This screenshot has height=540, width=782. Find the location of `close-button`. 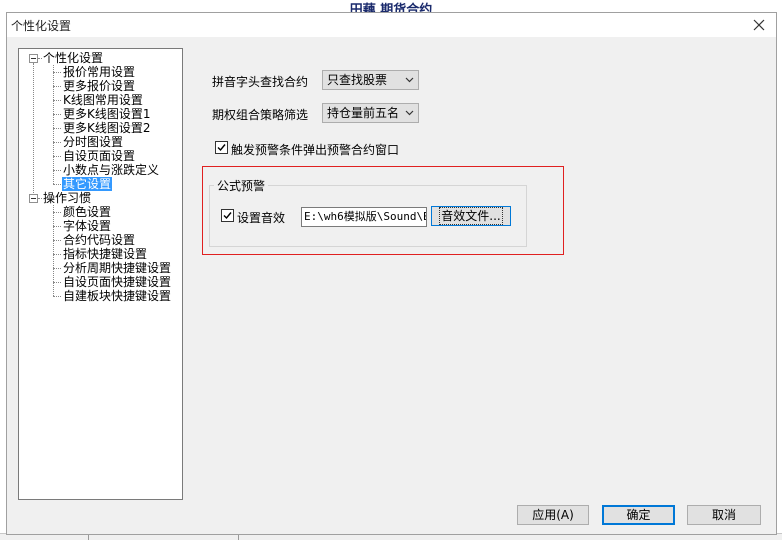

close-button is located at coordinates (759, 25).